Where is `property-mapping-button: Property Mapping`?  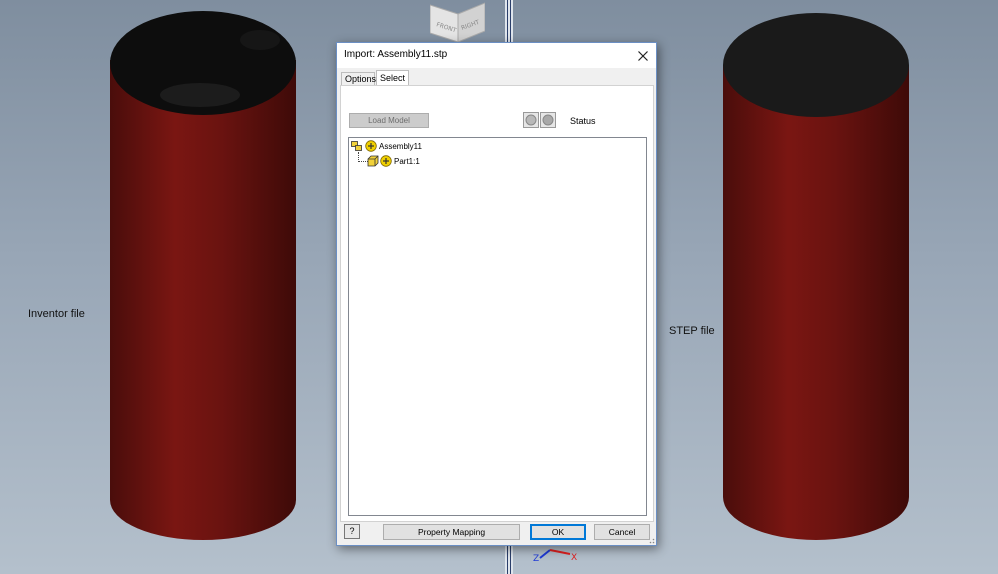 property-mapping-button: Property Mapping is located at coordinates (451, 532).